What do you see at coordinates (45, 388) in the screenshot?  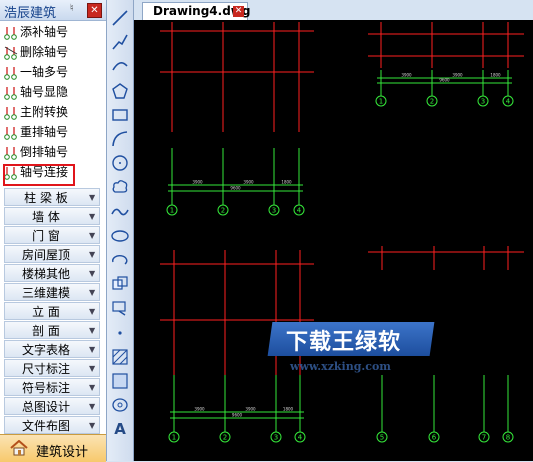 I see `category-label: 符号标注` at bounding box center [45, 388].